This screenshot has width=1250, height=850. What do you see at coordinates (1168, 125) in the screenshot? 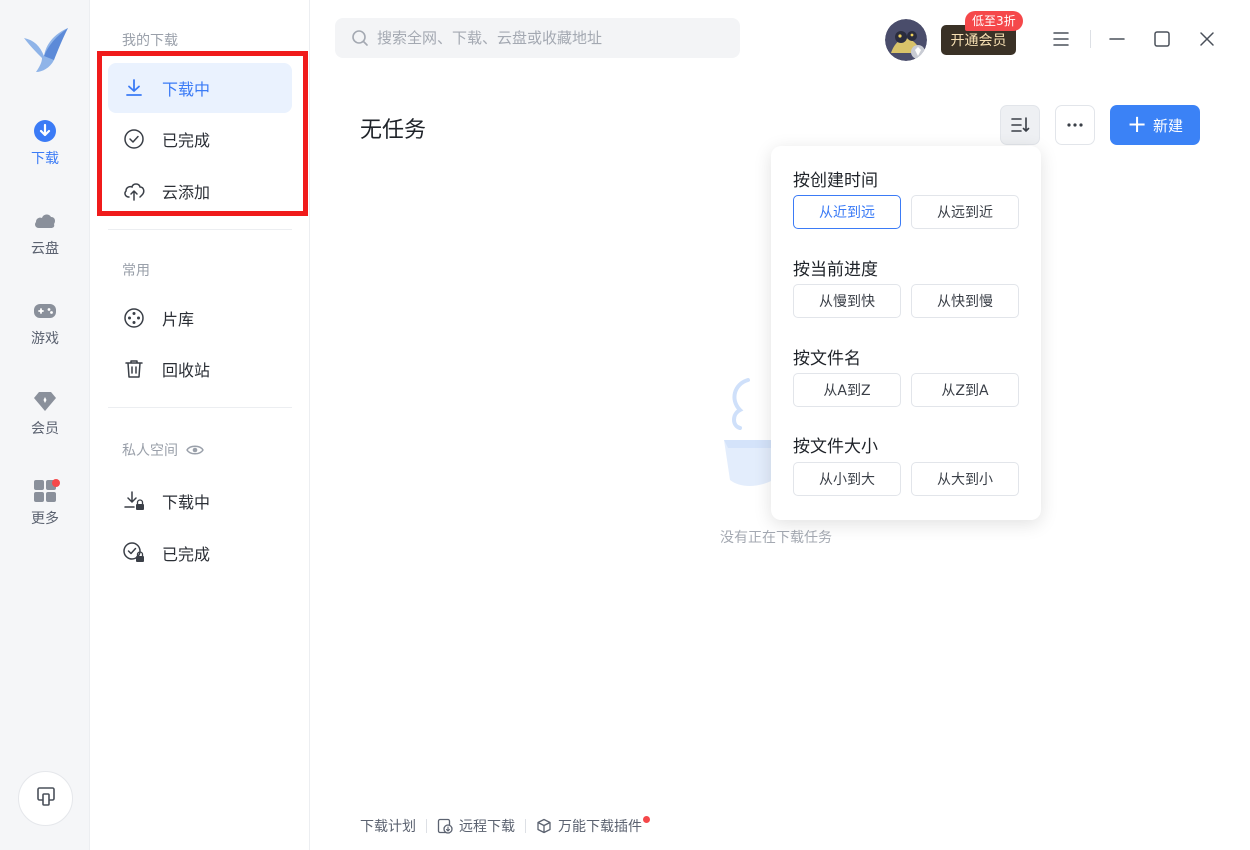
I see `new-task-label: 新建` at bounding box center [1168, 125].